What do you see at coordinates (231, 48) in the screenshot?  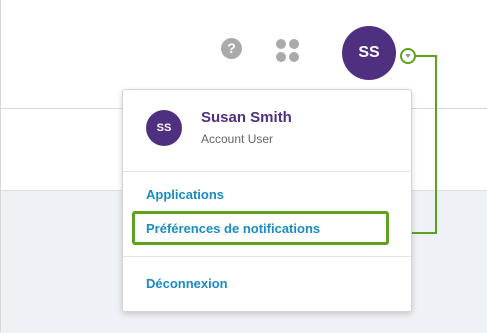 I see `help-icon: ?` at bounding box center [231, 48].